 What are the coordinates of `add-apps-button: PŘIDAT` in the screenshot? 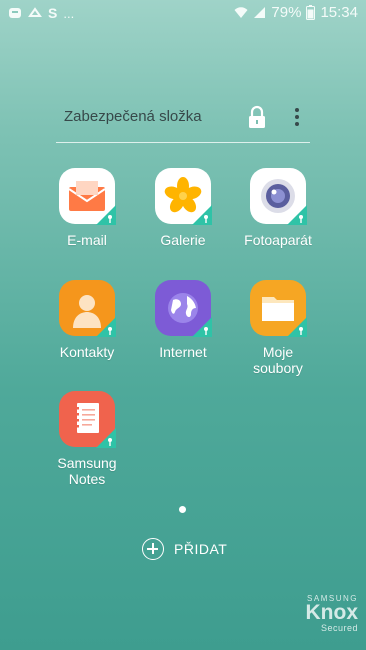 It's located at (184, 549).